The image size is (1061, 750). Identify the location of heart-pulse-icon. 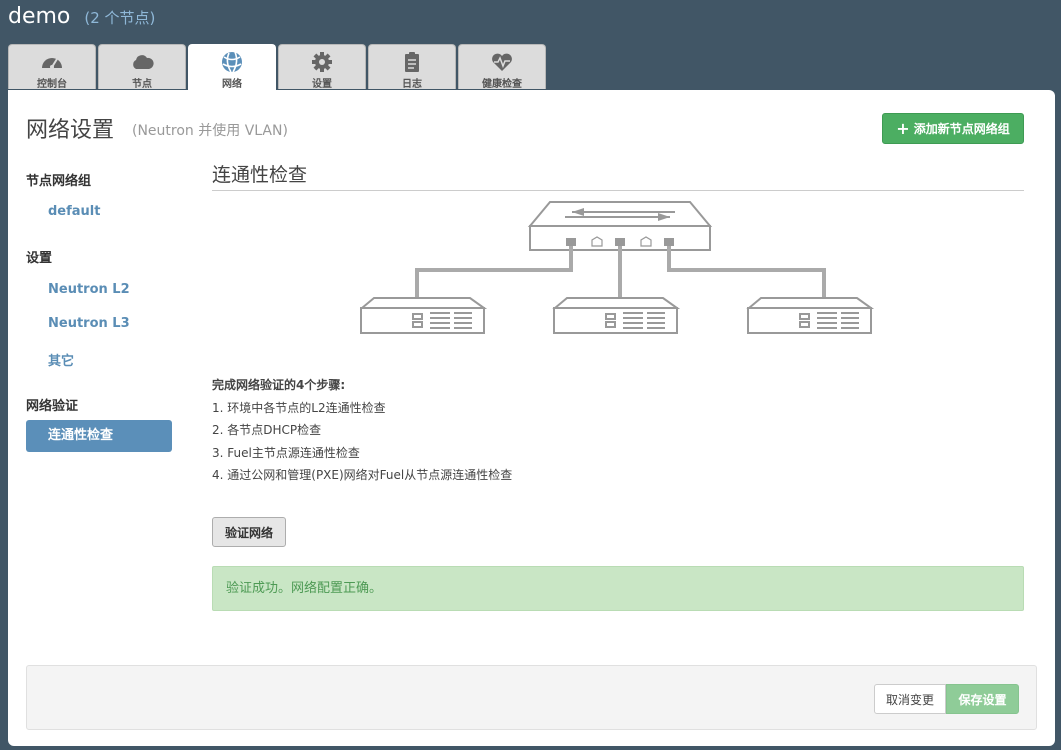
(502, 62).